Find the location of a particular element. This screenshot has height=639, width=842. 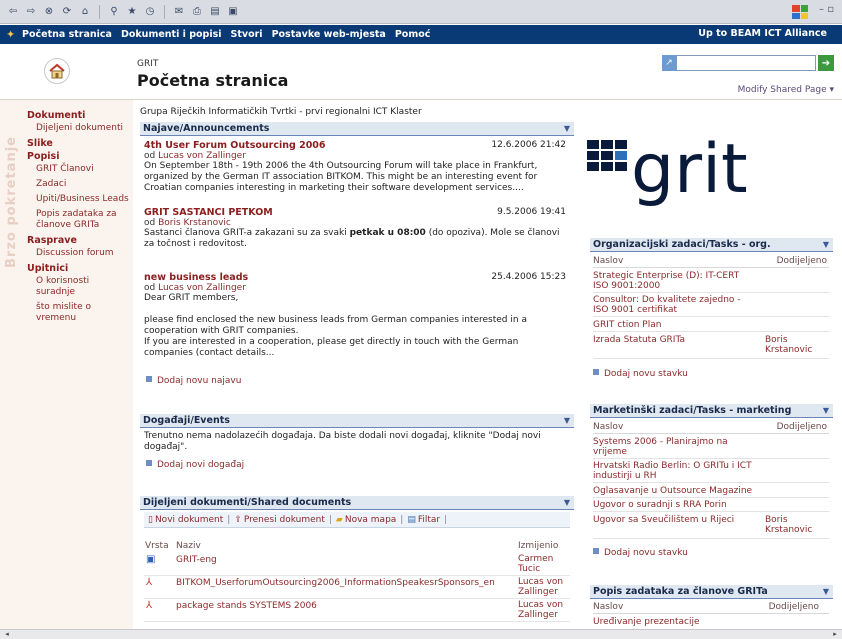

add-announcement-link: Dodaj novu najavu is located at coordinates (193, 381).